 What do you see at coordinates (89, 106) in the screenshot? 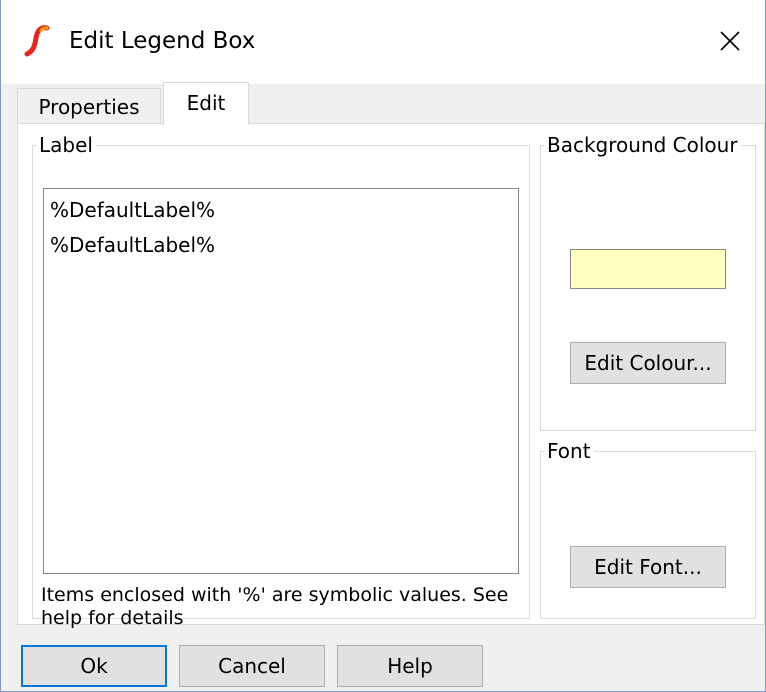
I see `tab-properties: Properties` at bounding box center [89, 106].